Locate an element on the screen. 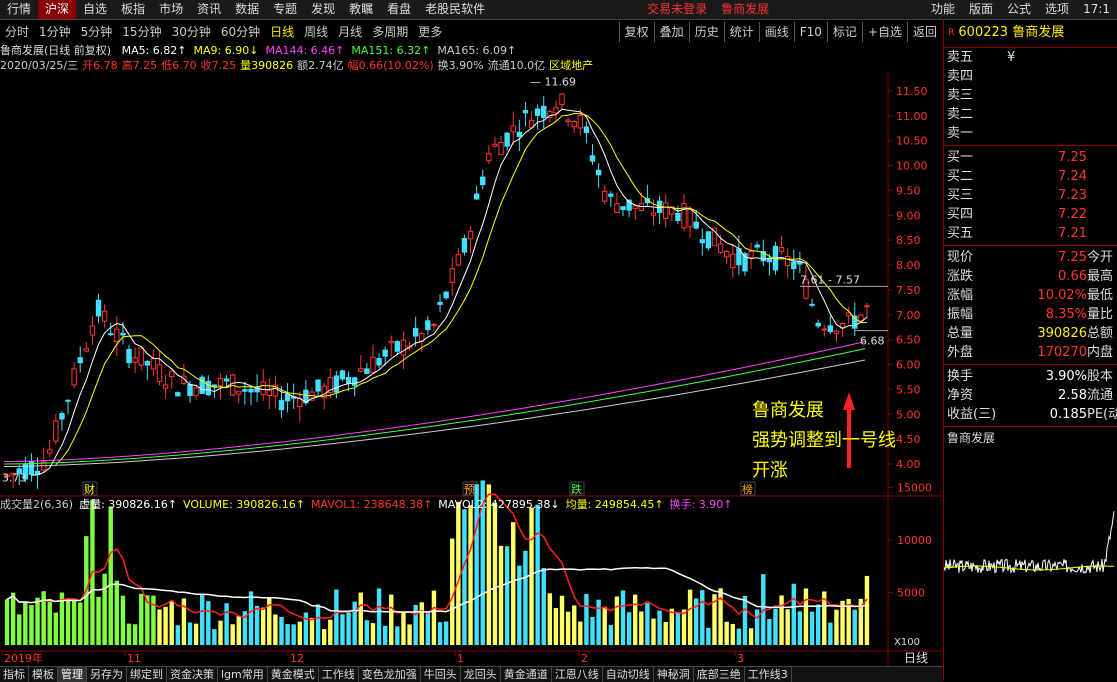 This screenshot has height=682, width=1117. sell-row: 卖四 is located at coordinates (1030, 76).